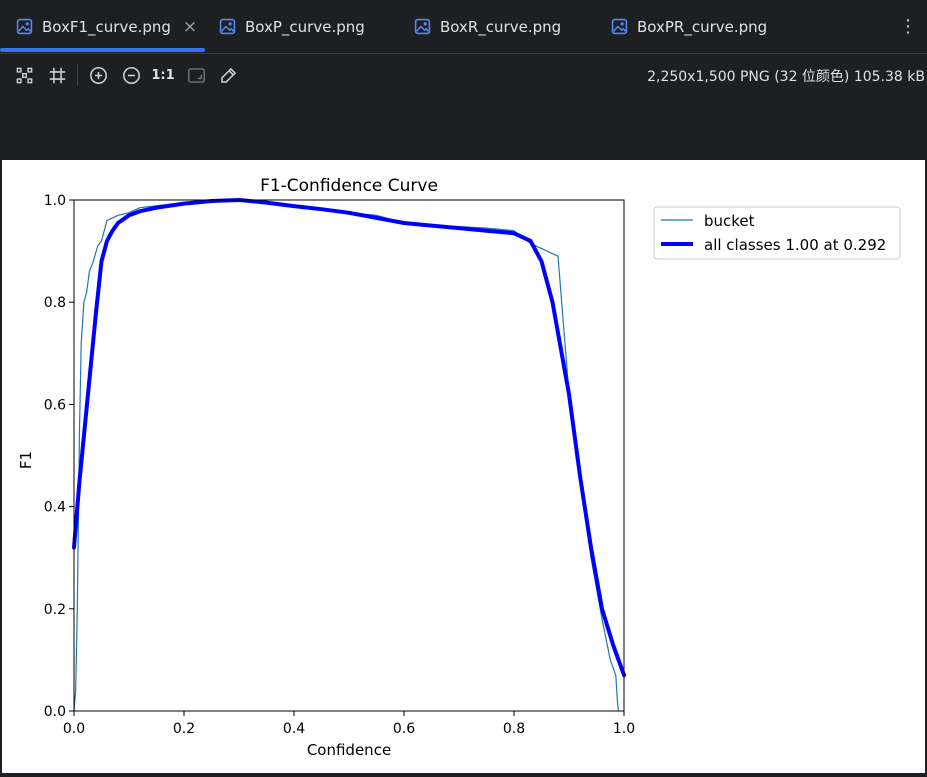  I want to click on fit-zoom-icon, so click(196, 75).